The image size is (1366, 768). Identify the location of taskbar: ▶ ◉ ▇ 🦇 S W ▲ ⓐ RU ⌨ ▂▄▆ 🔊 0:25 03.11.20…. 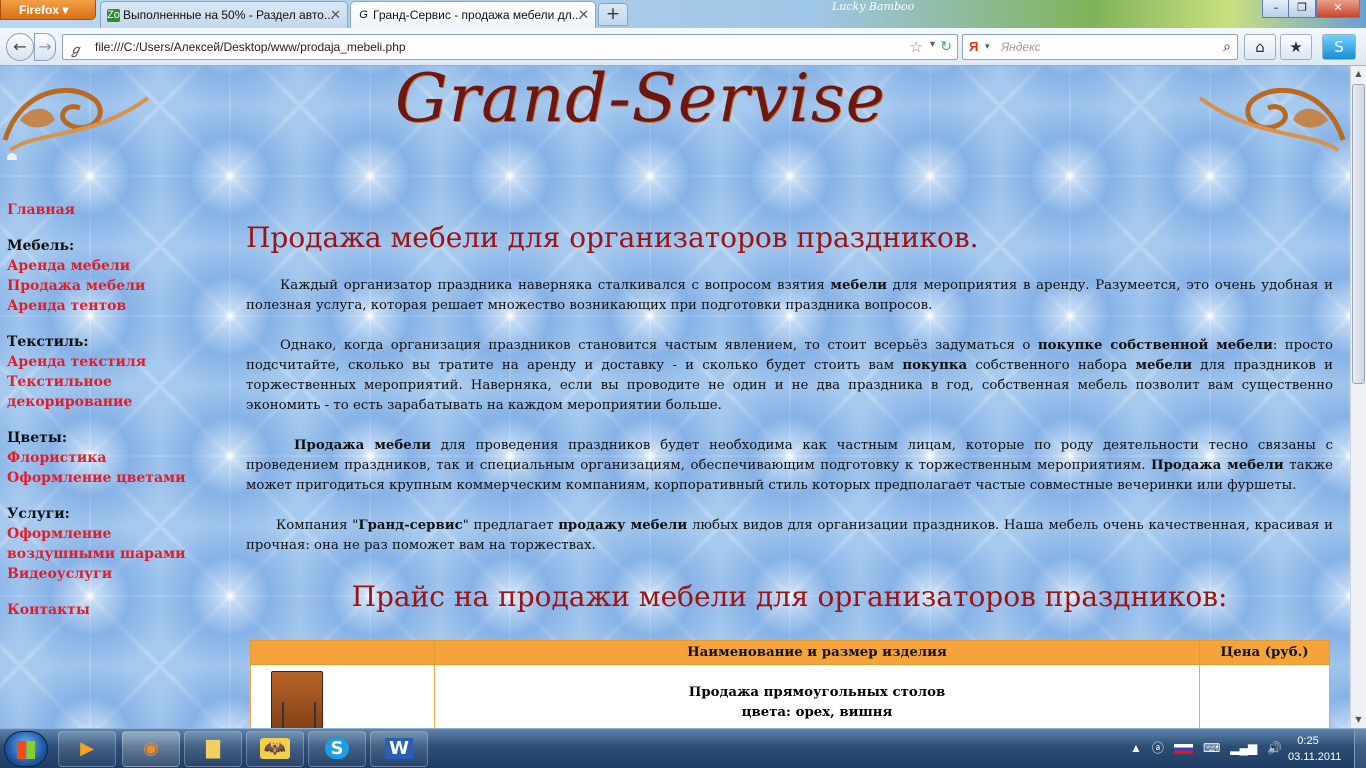
(683, 748).